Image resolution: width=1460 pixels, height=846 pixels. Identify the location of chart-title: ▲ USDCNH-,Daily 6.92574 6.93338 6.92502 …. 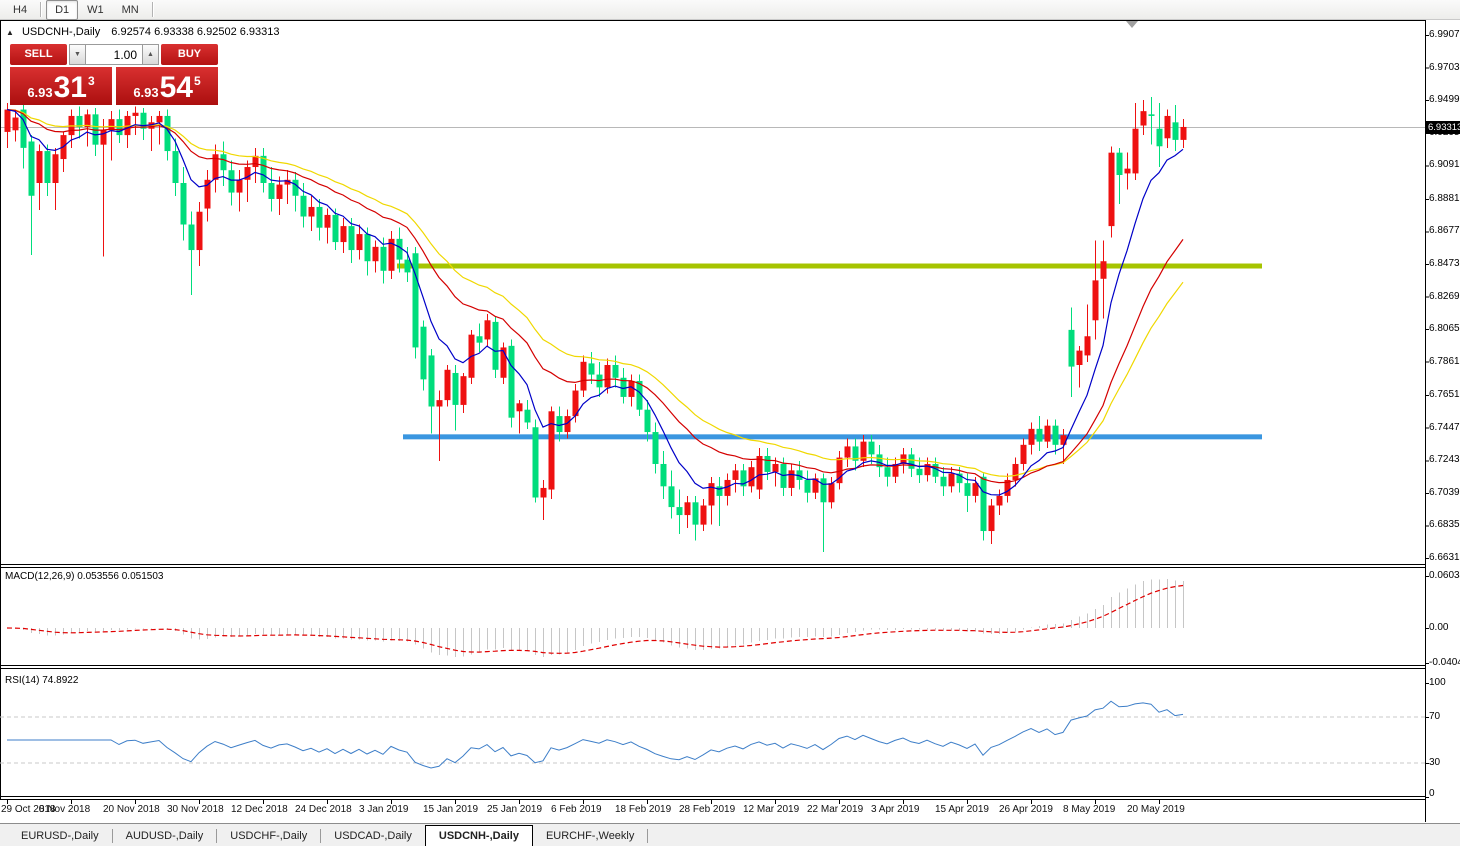
(143, 32).